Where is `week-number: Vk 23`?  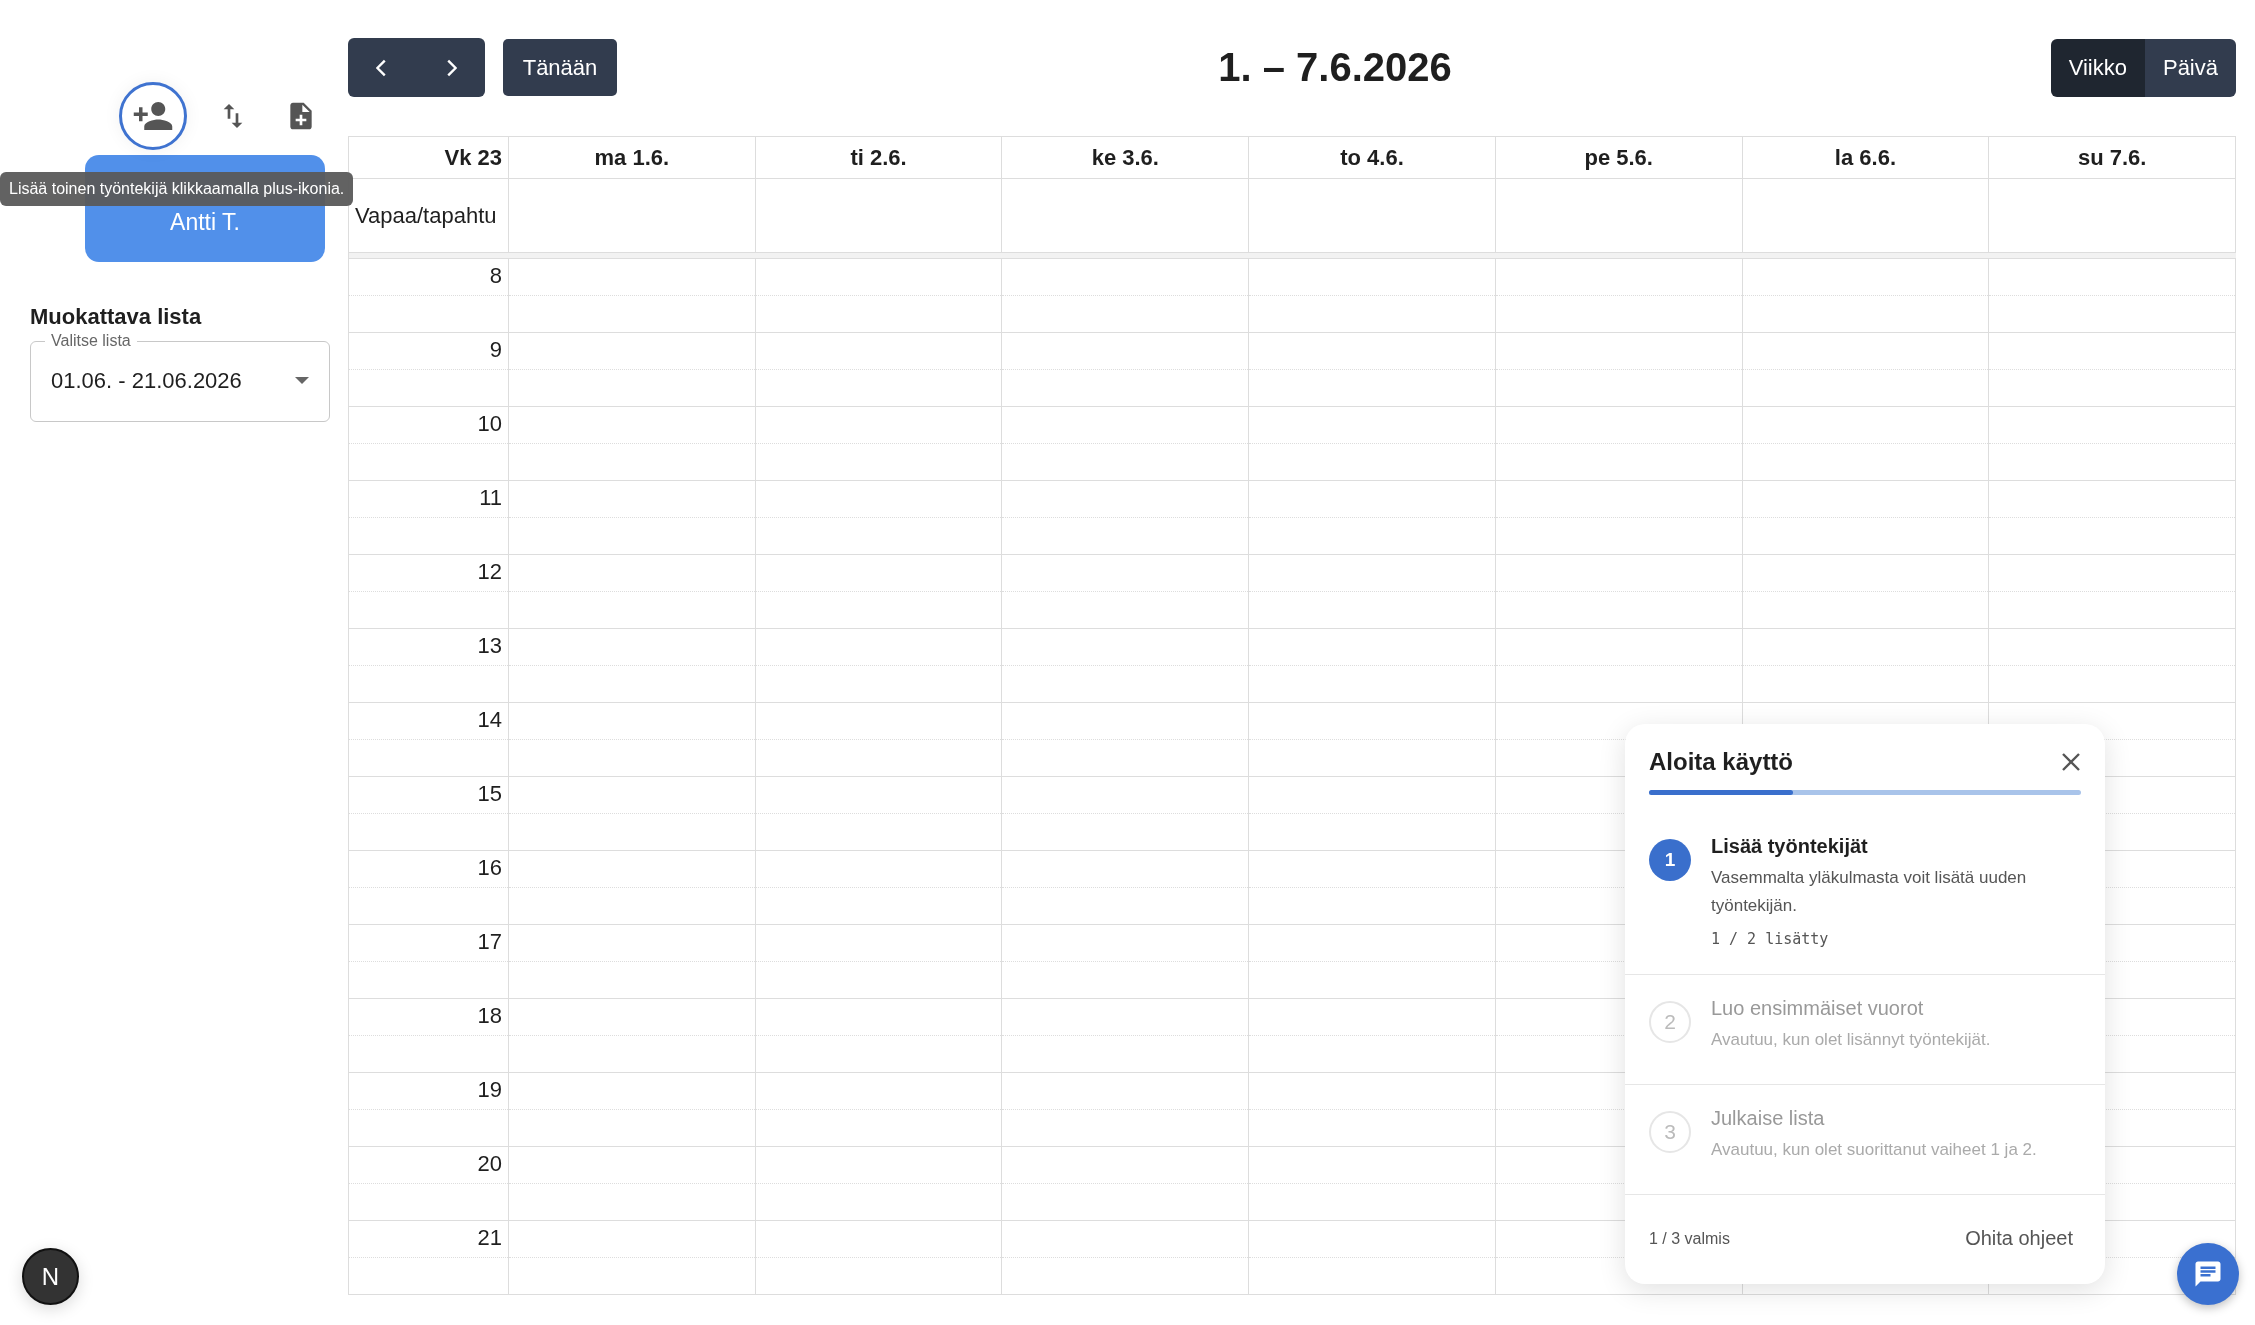 week-number: Vk 23 is located at coordinates (473, 157).